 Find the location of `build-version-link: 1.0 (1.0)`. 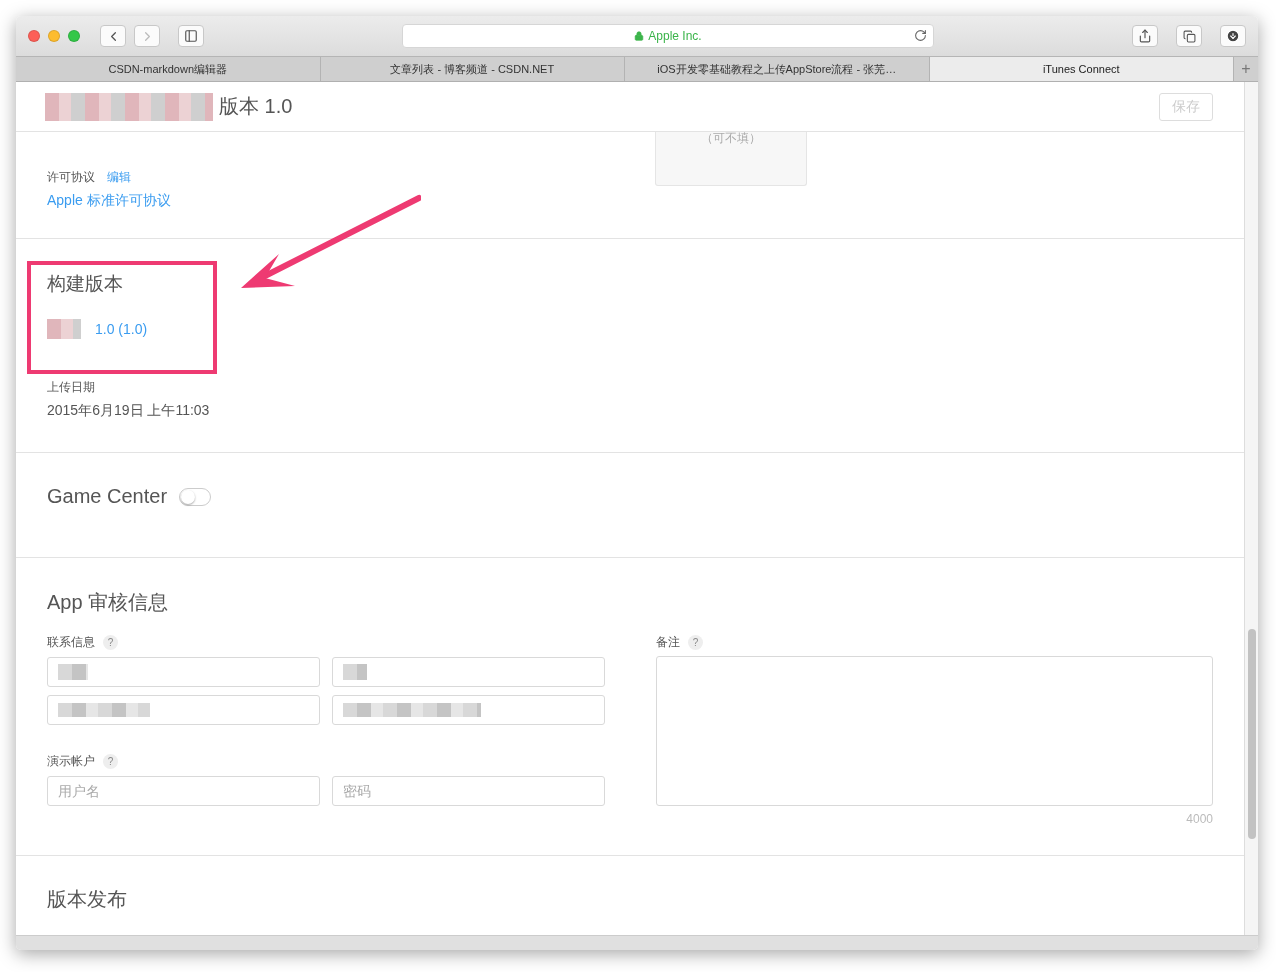

build-version-link: 1.0 (1.0) is located at coordinates (121, 329).